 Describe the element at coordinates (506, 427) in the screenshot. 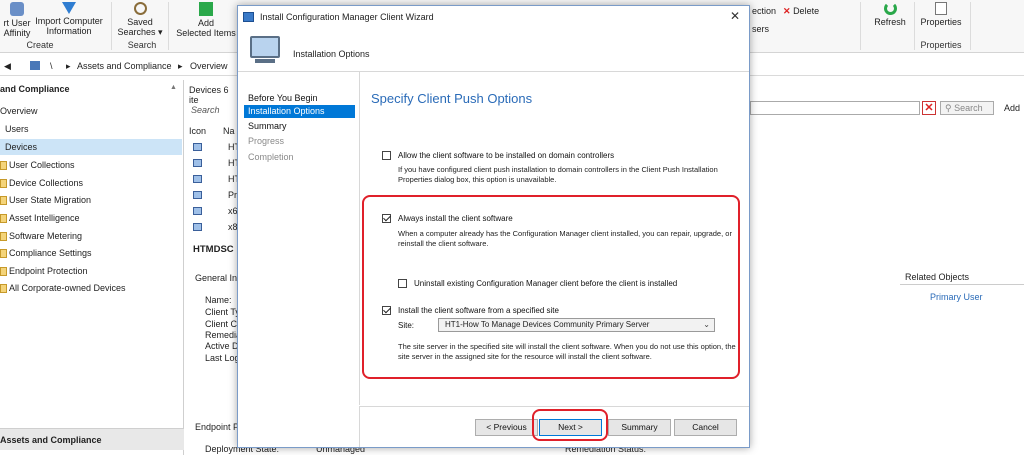

I see `previous-button: < Previous` at that location.